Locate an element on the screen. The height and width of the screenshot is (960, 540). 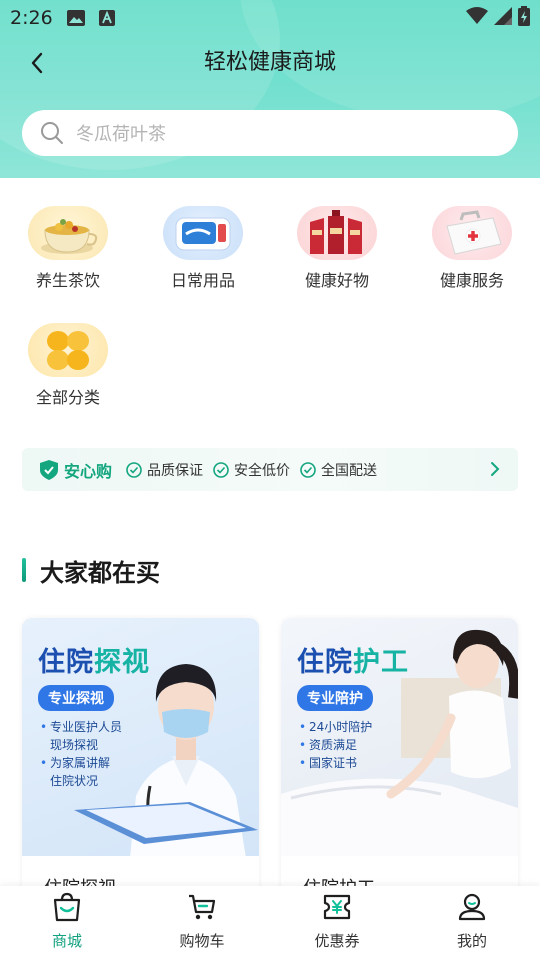
tab-mall: 商城 is located at coordinates (67, 921).